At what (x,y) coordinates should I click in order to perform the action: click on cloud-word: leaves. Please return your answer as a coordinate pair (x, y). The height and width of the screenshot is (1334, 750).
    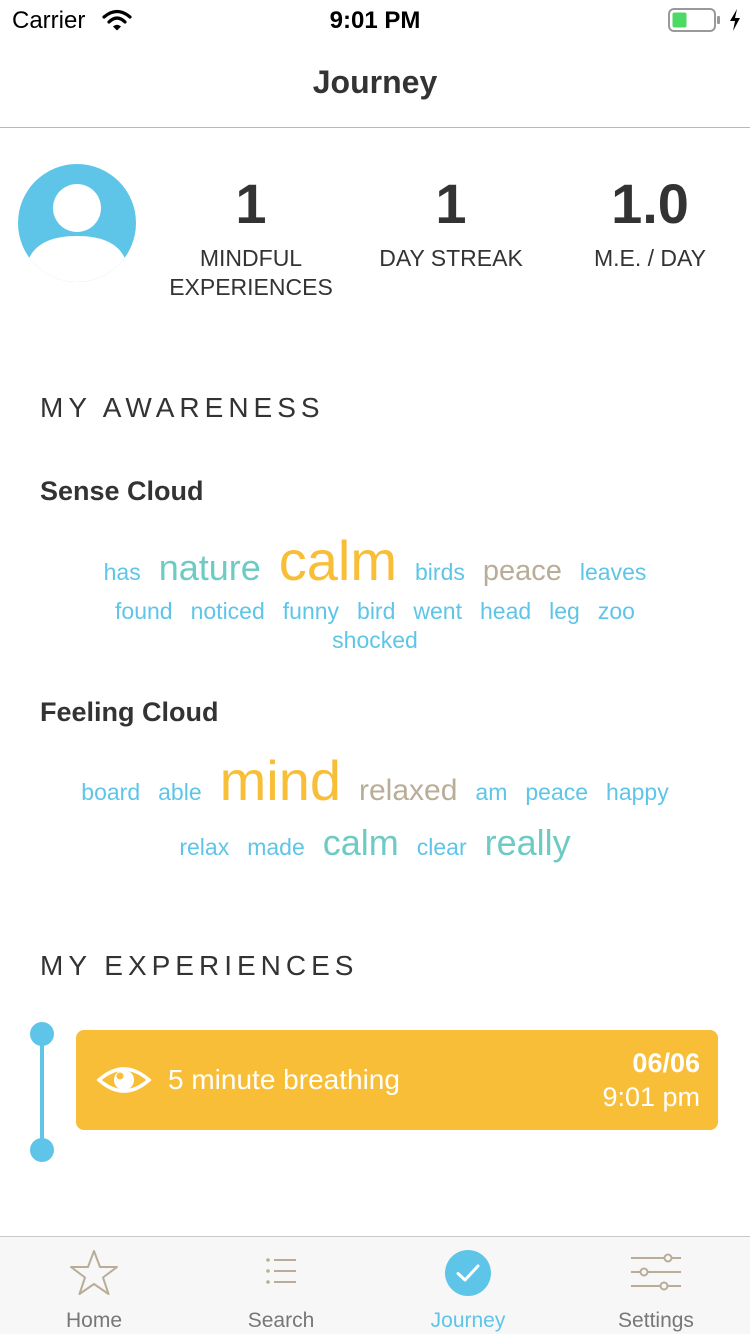
    Looking at the image, I should click on (613, 572).